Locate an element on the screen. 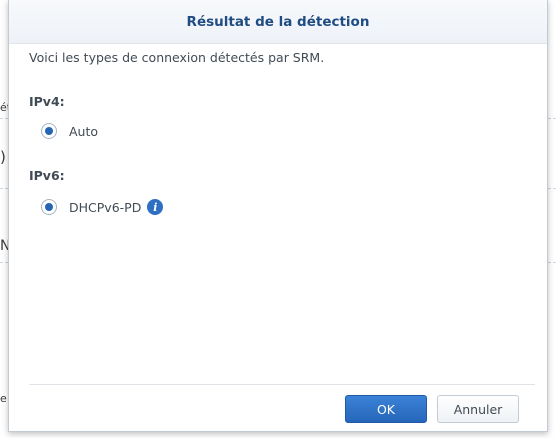 The image size is (556, 438). ipv6-dhcpv6-pd-radio is located at coordinates (49, 207).